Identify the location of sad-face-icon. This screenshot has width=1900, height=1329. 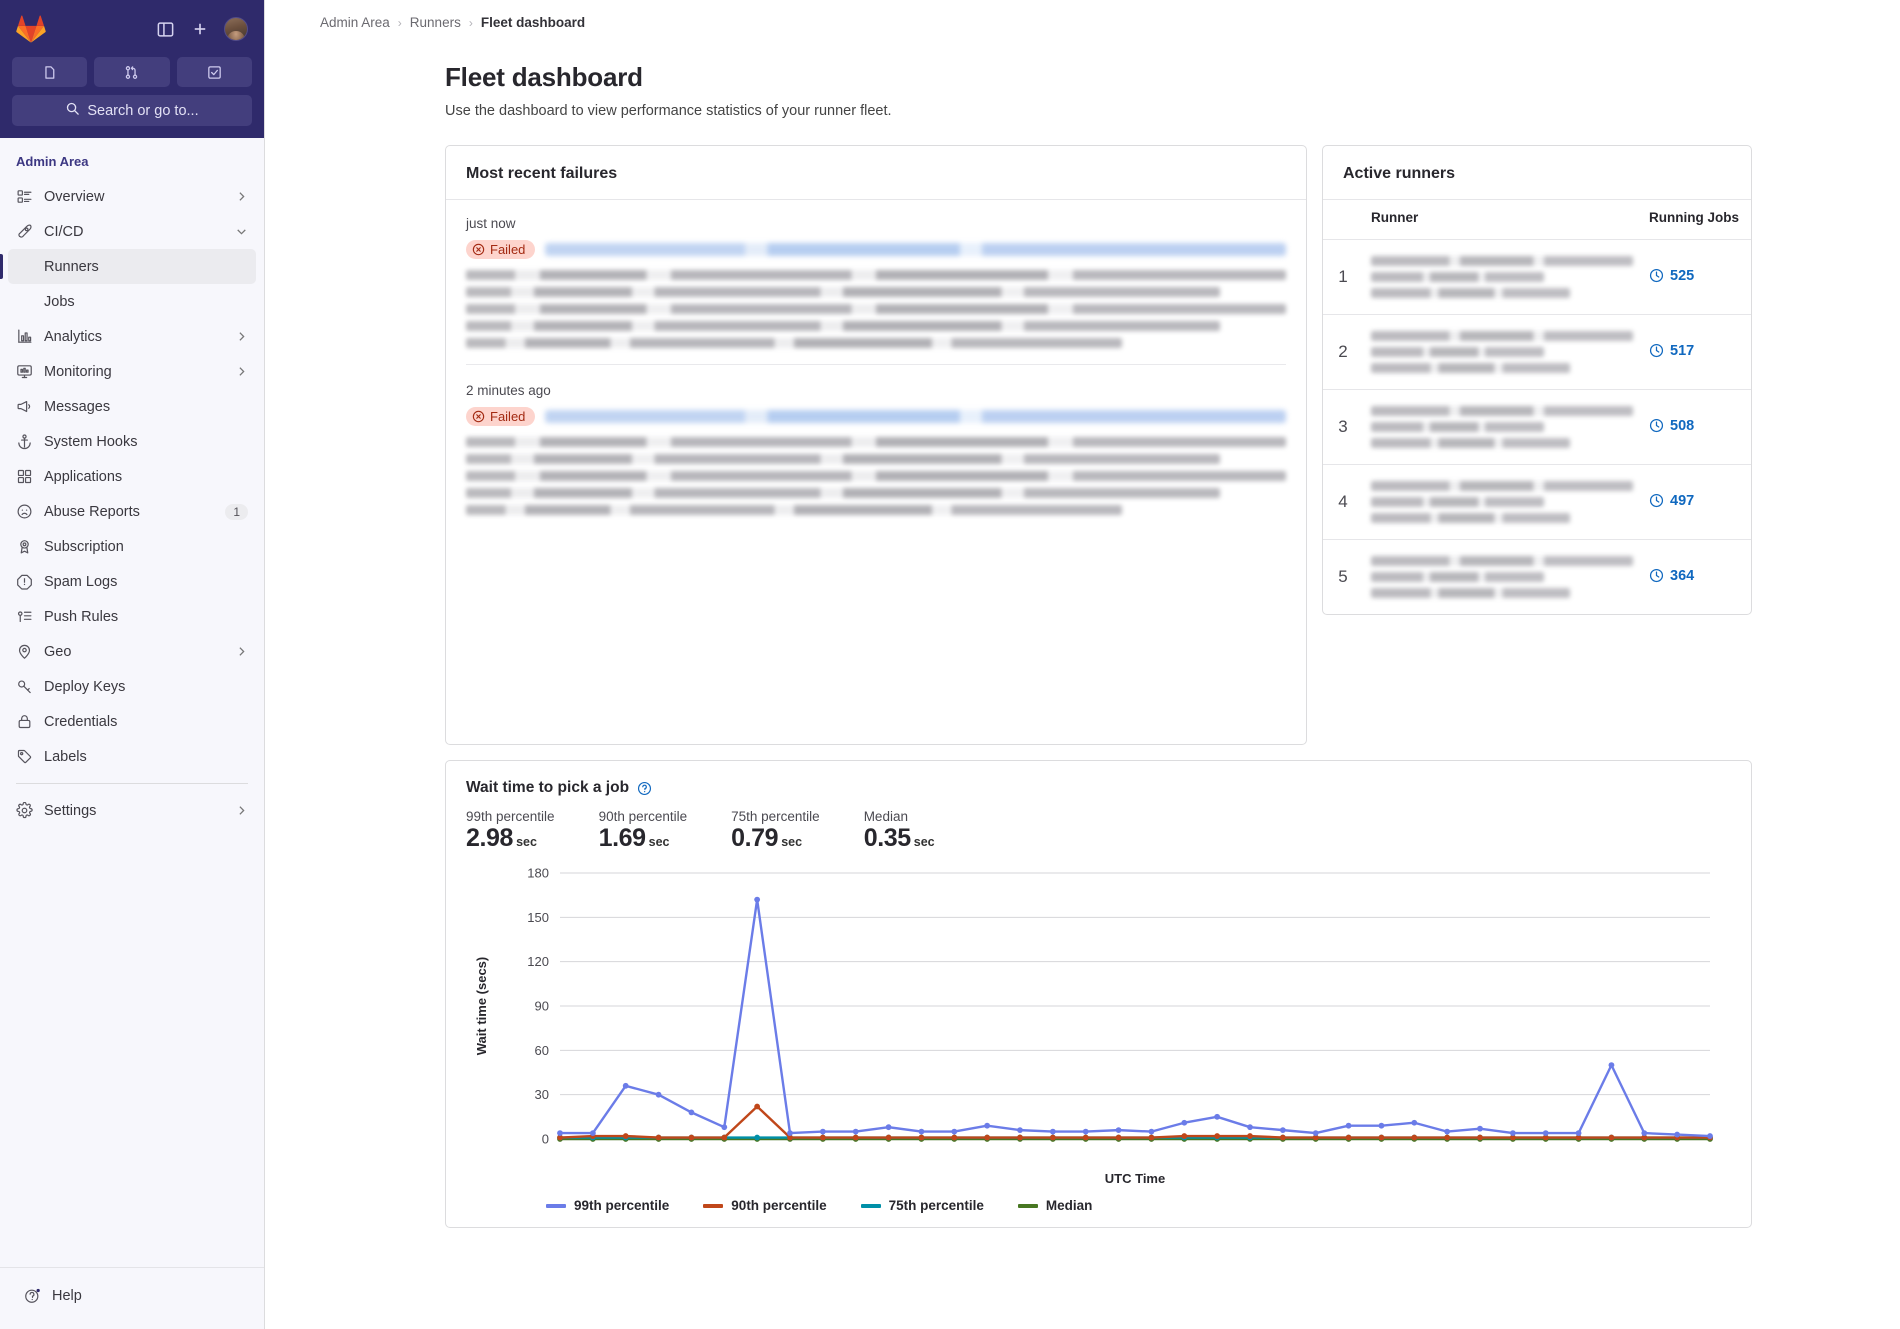
(24, 511).